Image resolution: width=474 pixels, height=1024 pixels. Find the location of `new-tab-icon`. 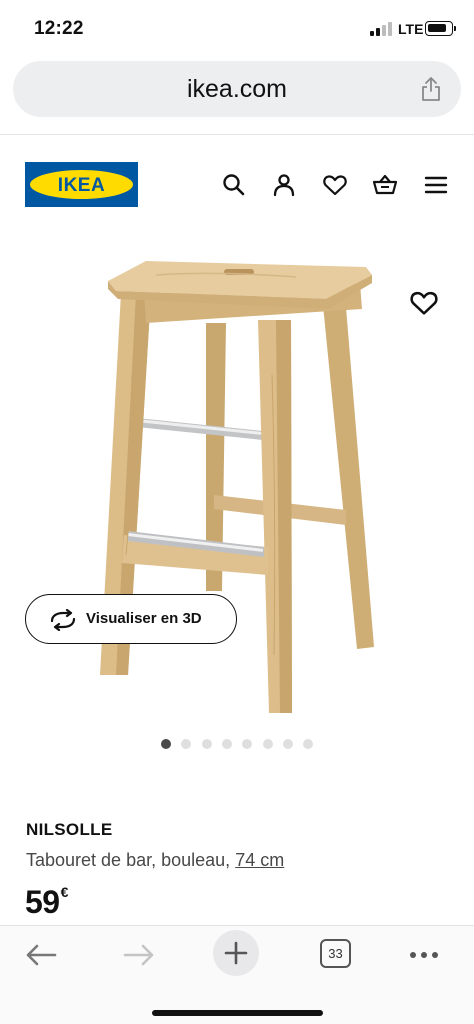

new-tab-icon is located at coordinates (236, 953).